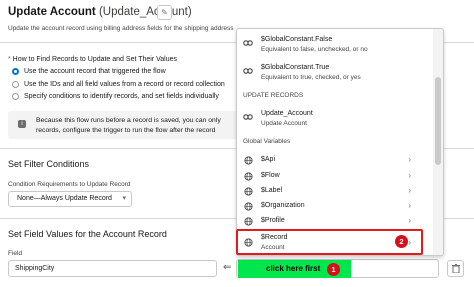 The width and height of the screenshot is (474, 287). Describe the element at coordinates (267, 141) in the screenshot. I see `global-variables-header: Global Variables` at that location.